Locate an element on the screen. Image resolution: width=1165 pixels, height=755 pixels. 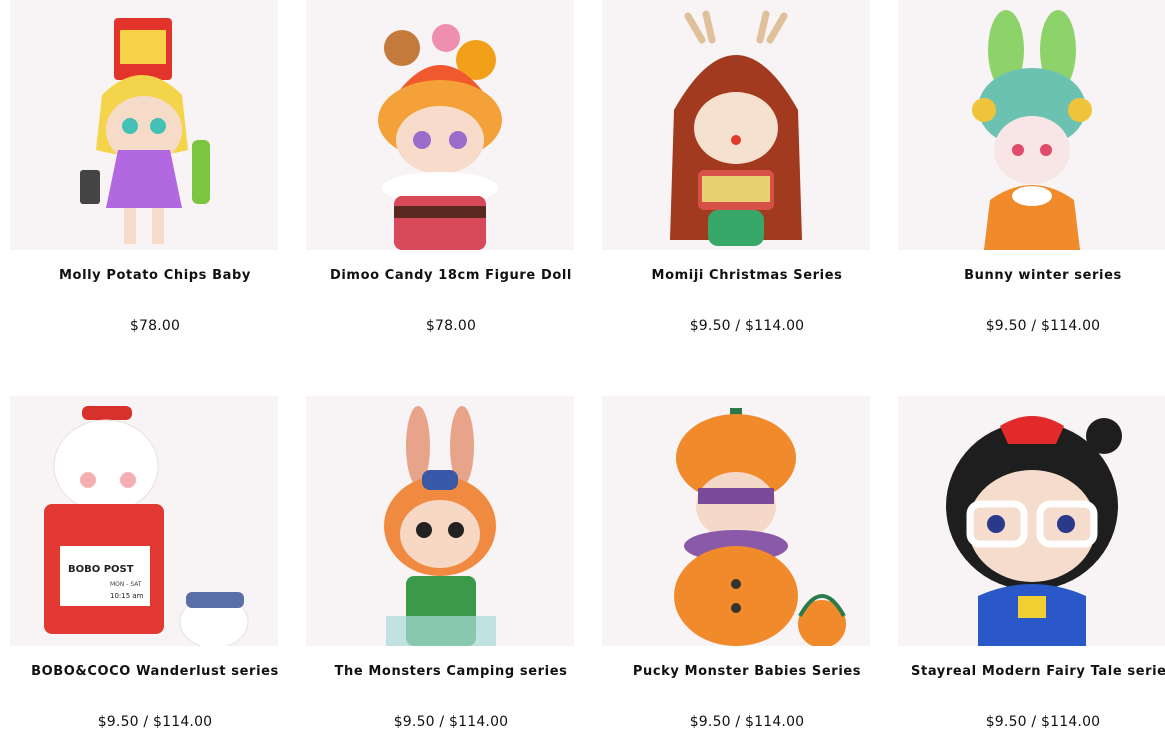
time-label: 10:15 am is located at coordinates (127, 596).